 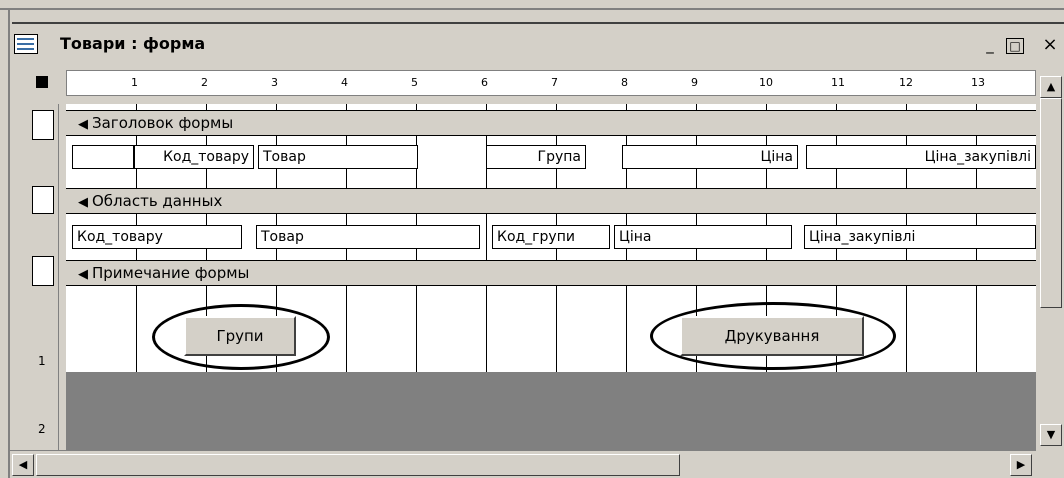 I want to click on section-title: Область данных, so click(x=157, y=201).